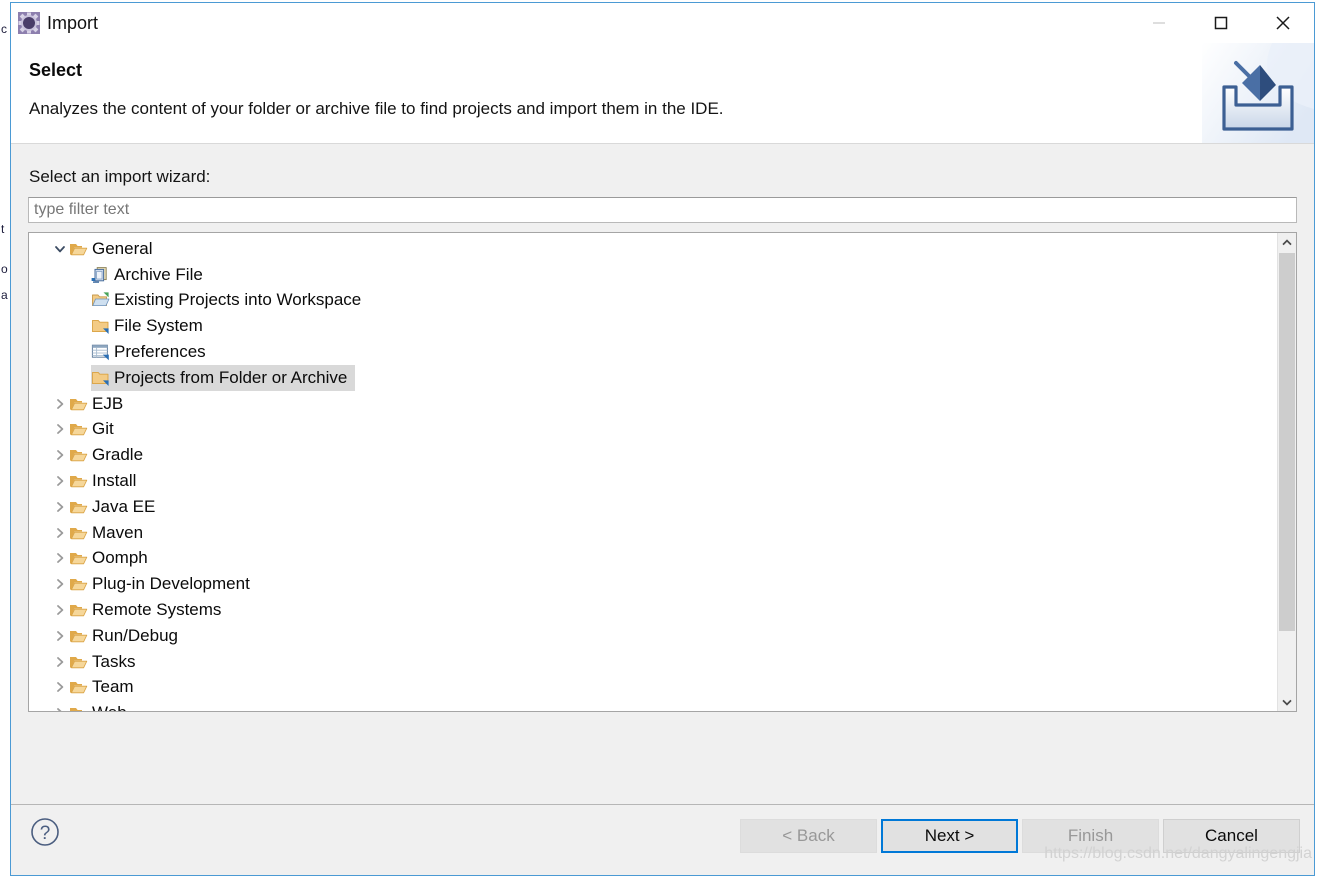 The width and height of the screenshot is (1317, 880). Describe the element at coordinates (653, 636) in the screenshot. I see `tree-item-run-debug: Run/Debug` at that location.